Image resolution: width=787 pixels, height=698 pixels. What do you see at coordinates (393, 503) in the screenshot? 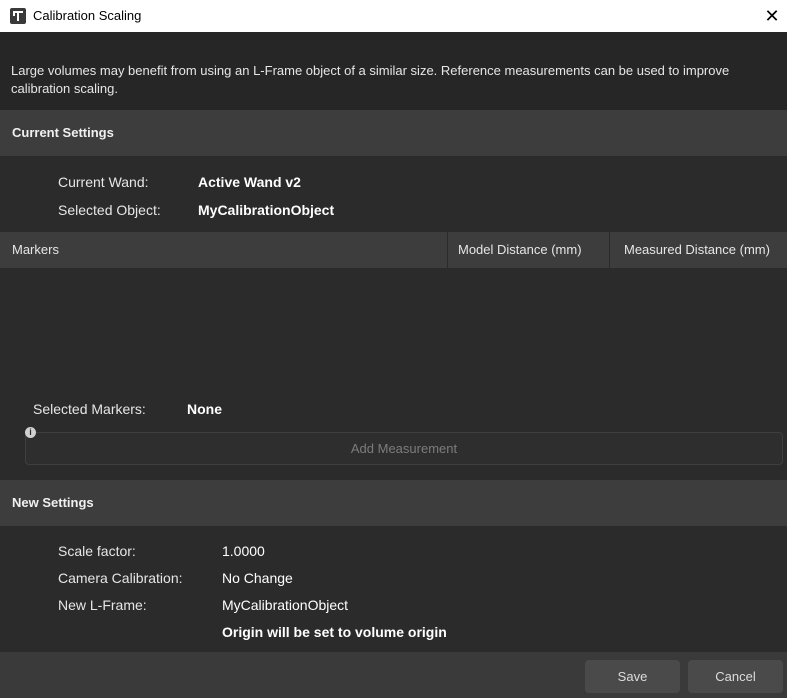
I see `new-settings-header: New Settings` at bounding box center [393, 503].